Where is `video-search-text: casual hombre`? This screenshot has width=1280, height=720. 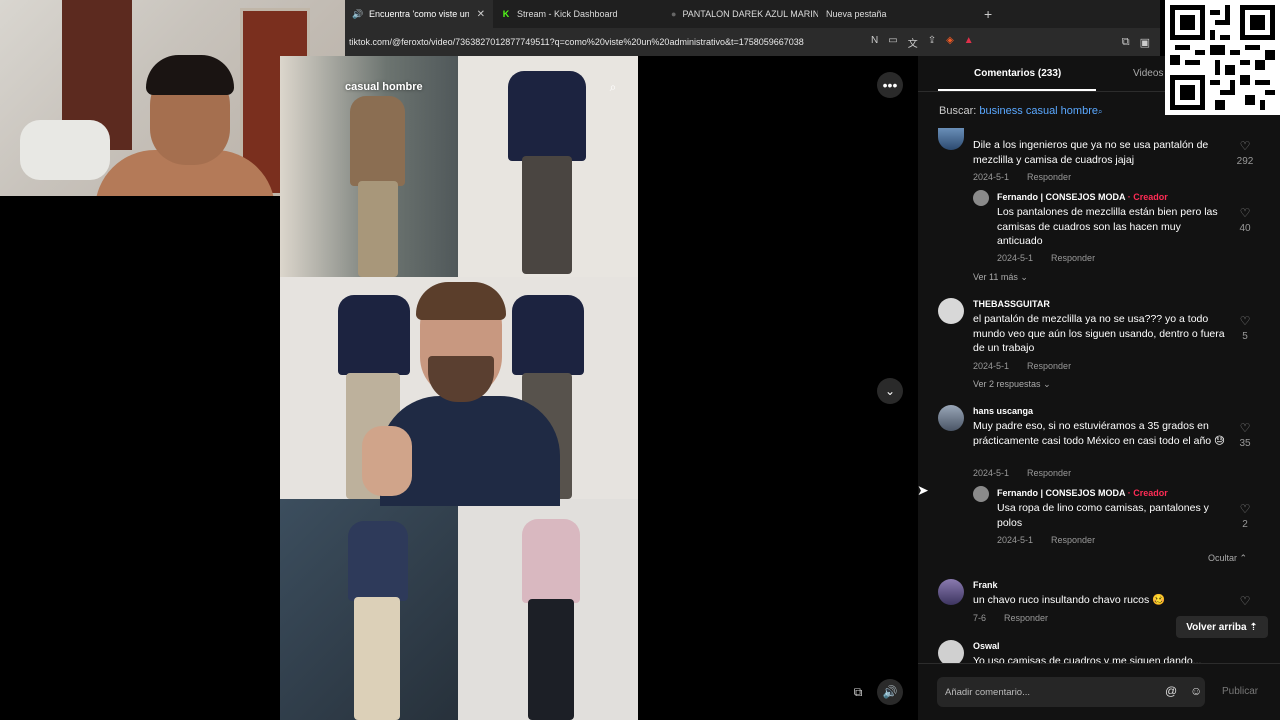 video-search-text: casual hombre is located at coordinates (384, 87).